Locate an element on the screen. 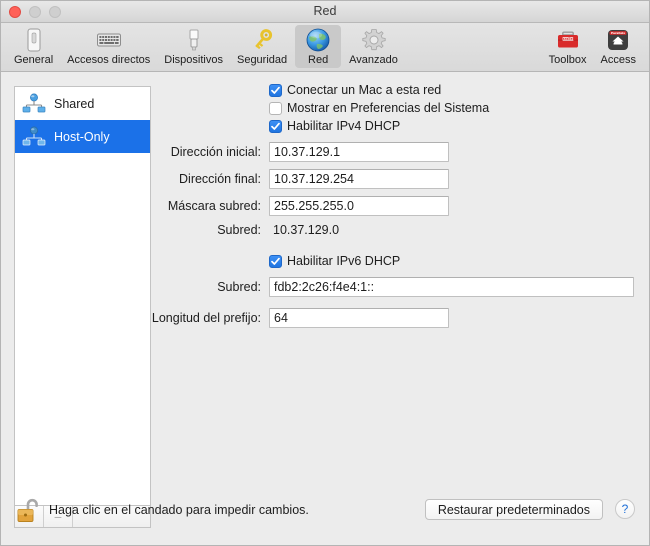 This screenshot has width=650, height=546. enable-ipv4-dhcp-checkbox is located at coordinates (275, 126).